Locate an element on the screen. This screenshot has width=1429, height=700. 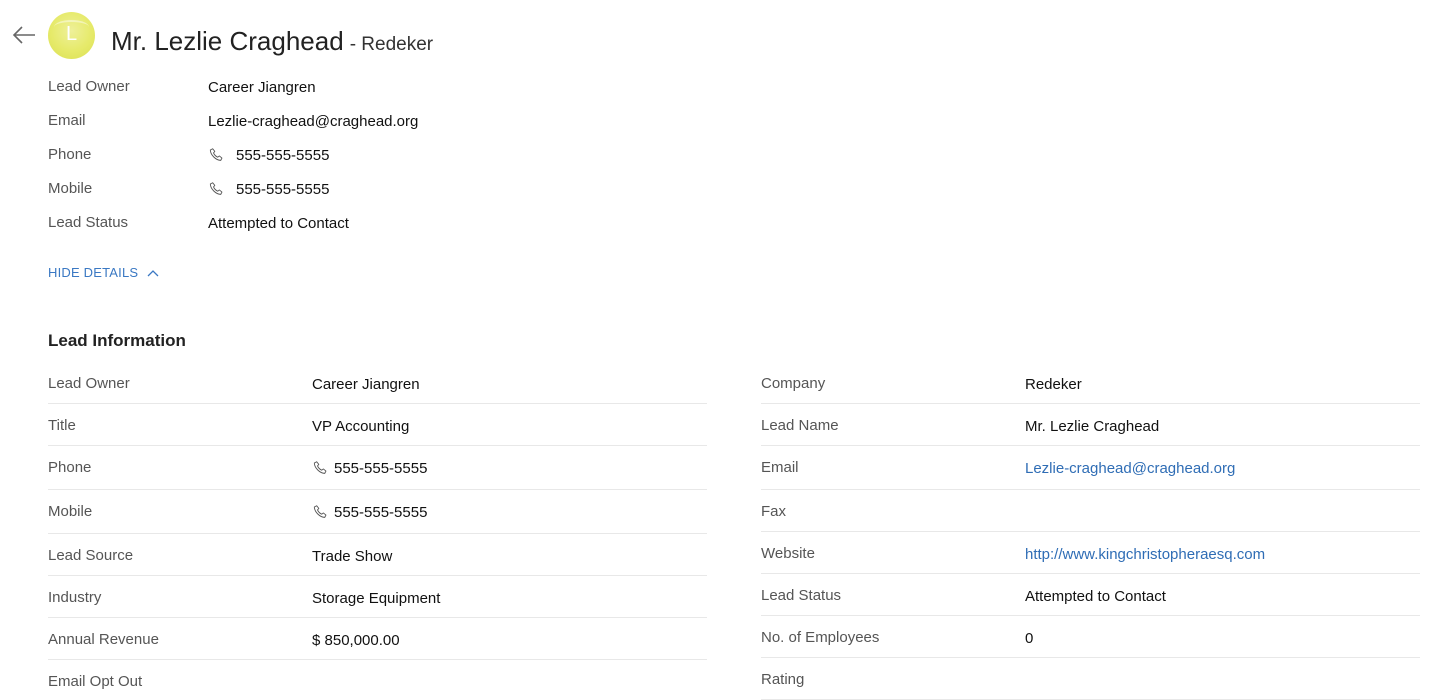
summary-label: Lead Owner is located at coordinates (89, 86).